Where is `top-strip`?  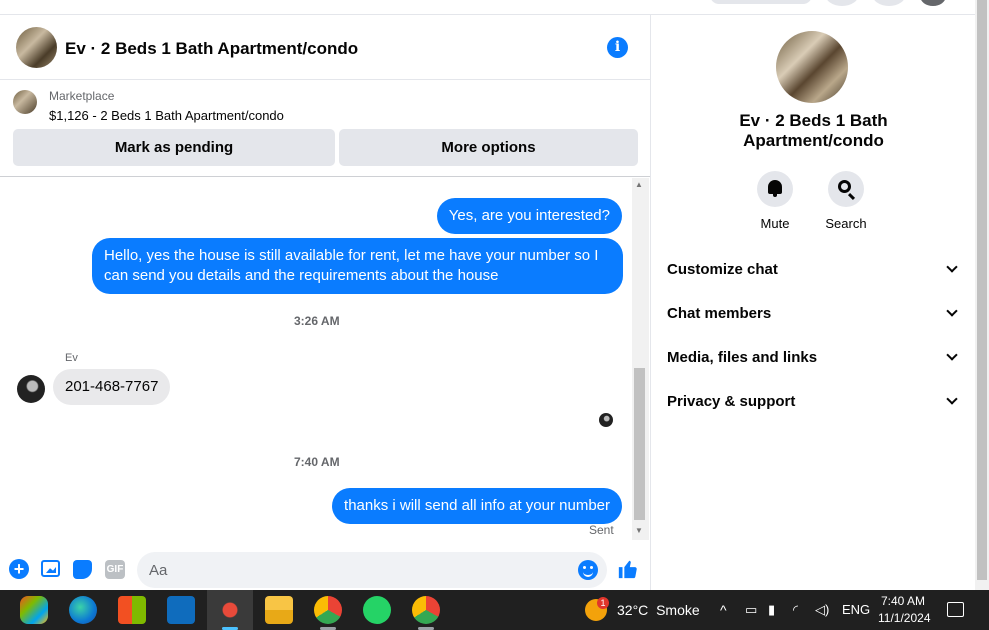
top-strip is located at coordinates (487, 7).